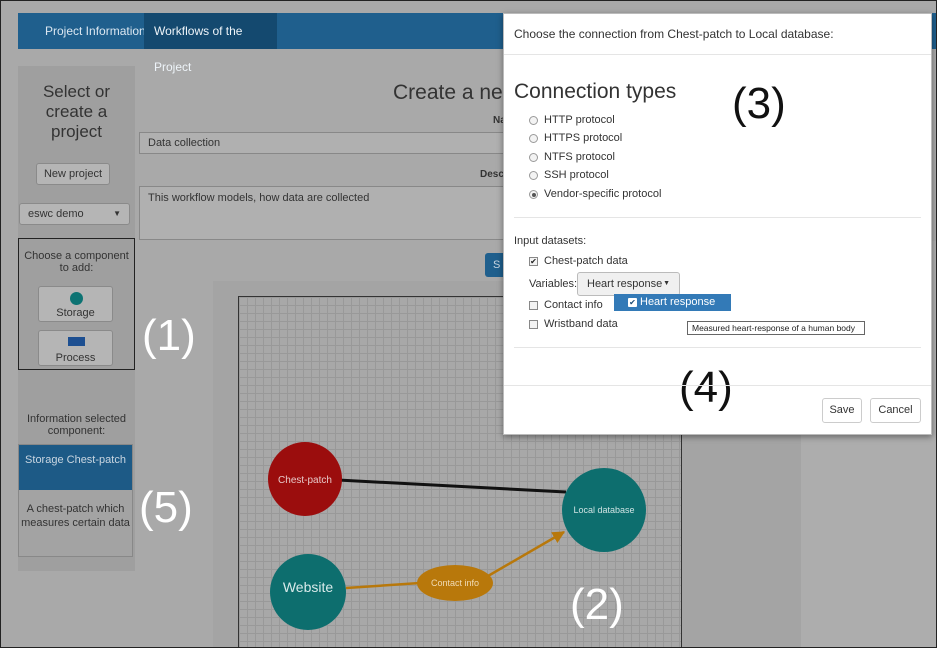 The width and height of the screenshot is (937, 648). What do you see at coordinates (666, 283) in the screenshot?
I see `caret-down-icon: ▼` at bounding box center [666, 283].